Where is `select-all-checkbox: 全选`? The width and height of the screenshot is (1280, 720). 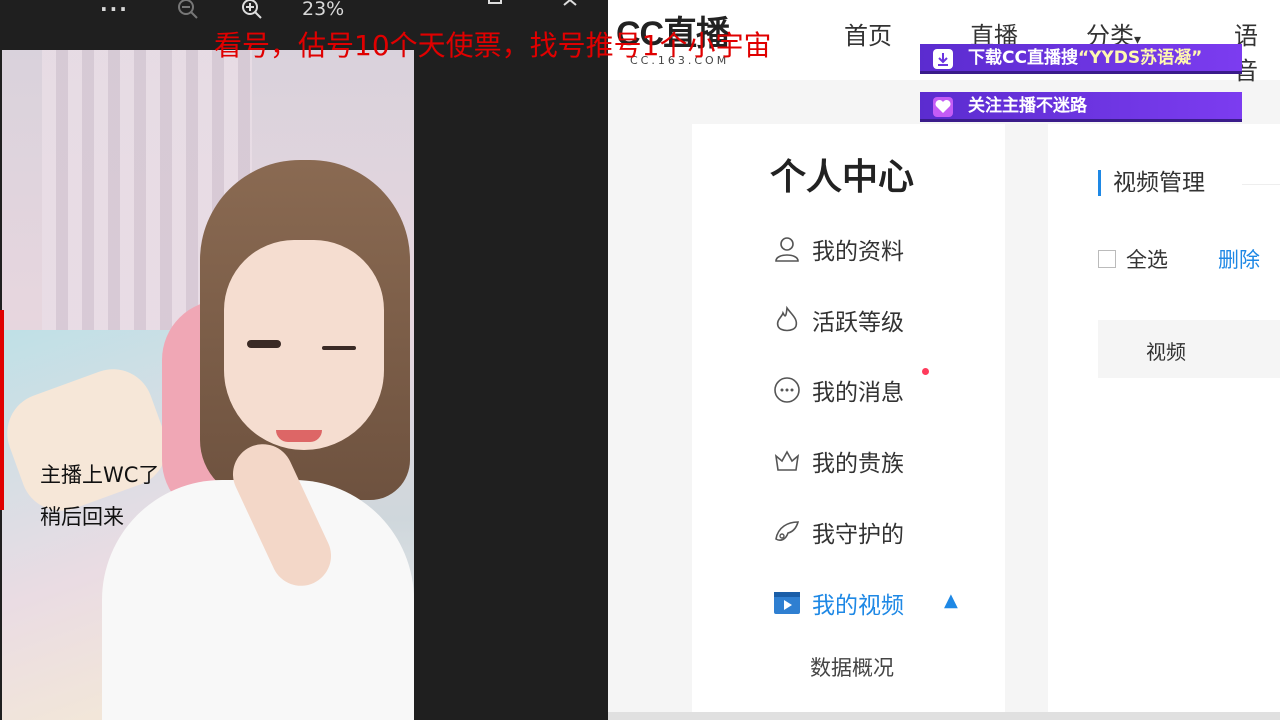
select-all-checkbox: 全选 is located at coordinates (1133, 259).